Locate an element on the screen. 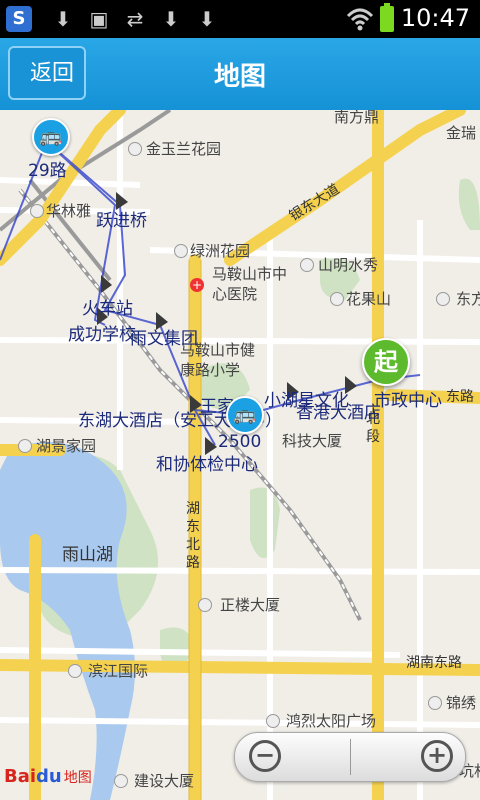 This screenshot has height=800, width=480. place-label: 花果山 is located at coordinates (369, 299).